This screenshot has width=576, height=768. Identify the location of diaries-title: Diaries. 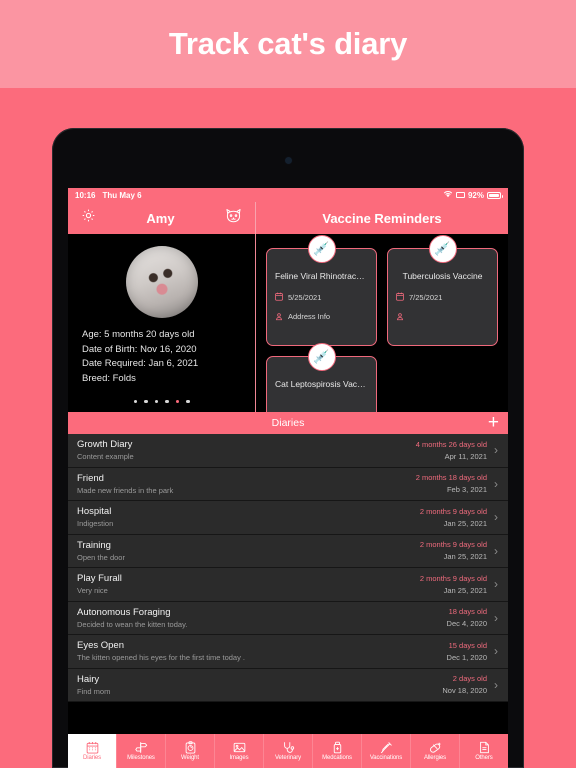
(288, 423).